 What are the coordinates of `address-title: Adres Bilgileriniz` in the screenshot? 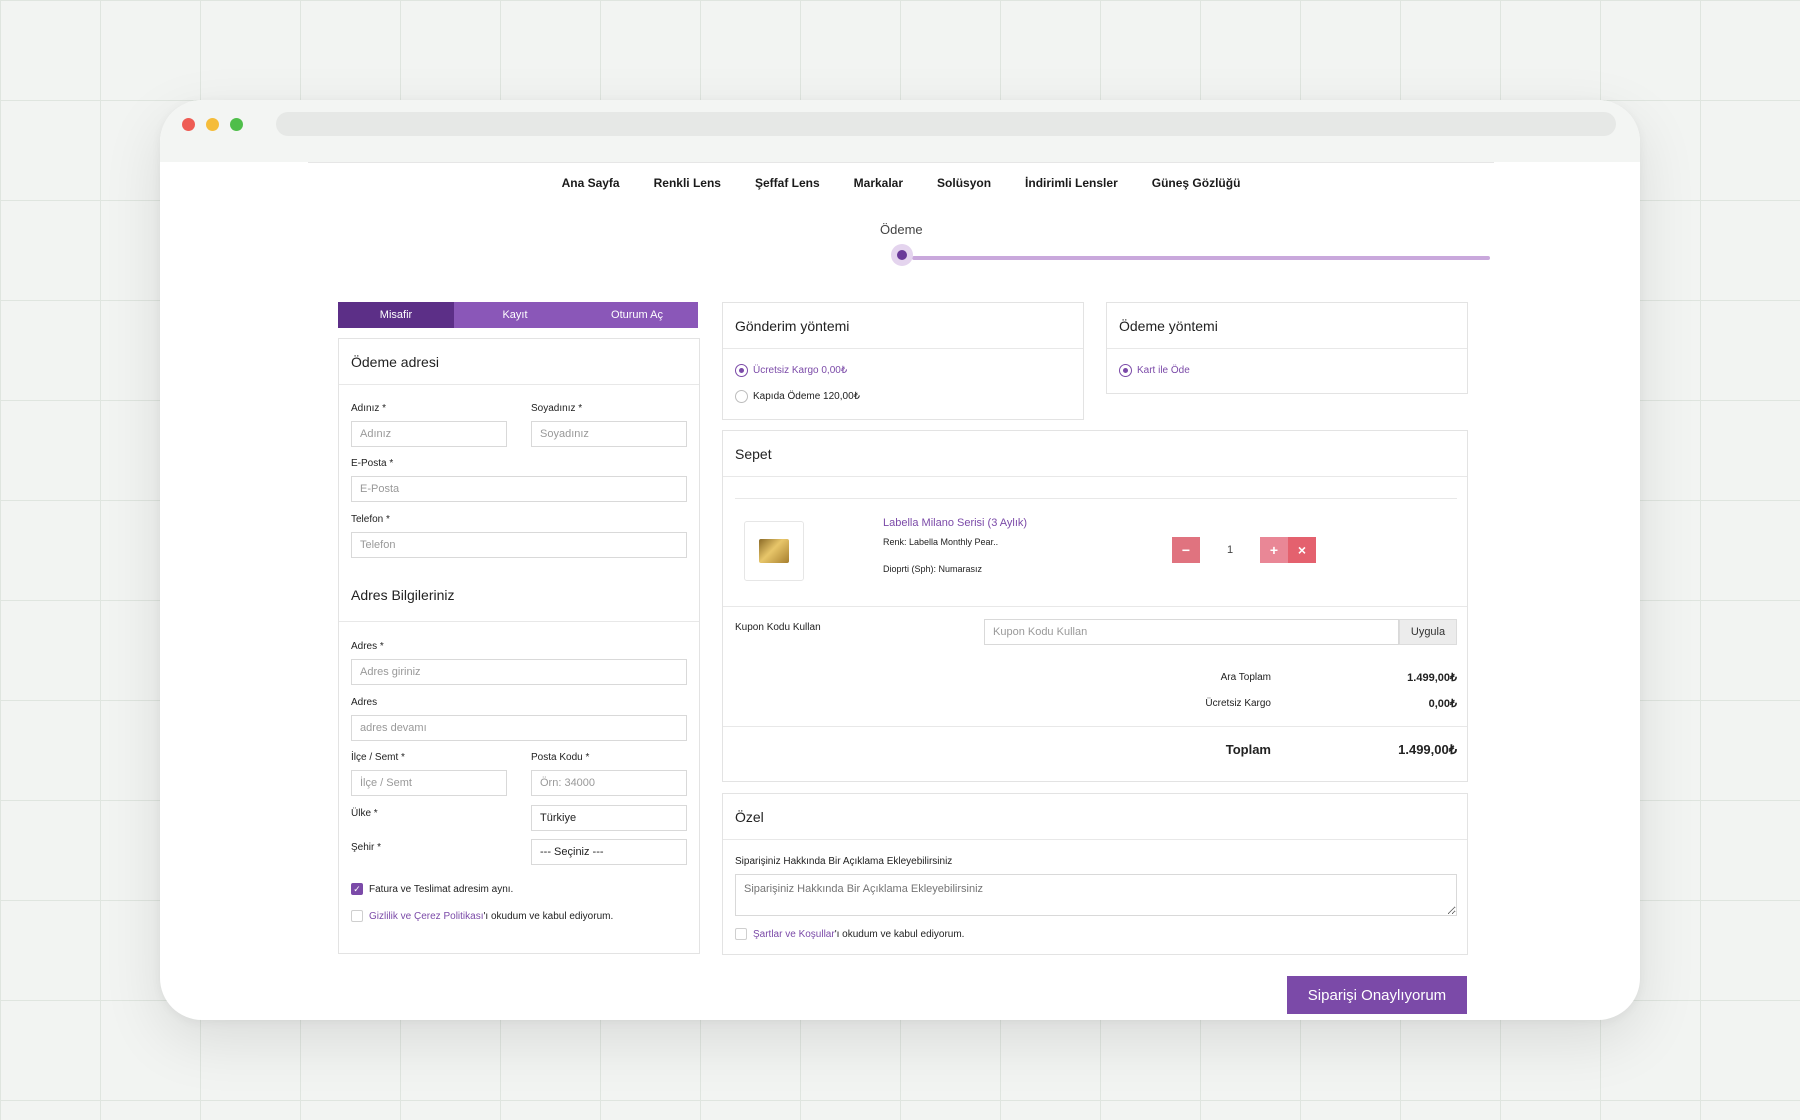 It's located at (403, 595).